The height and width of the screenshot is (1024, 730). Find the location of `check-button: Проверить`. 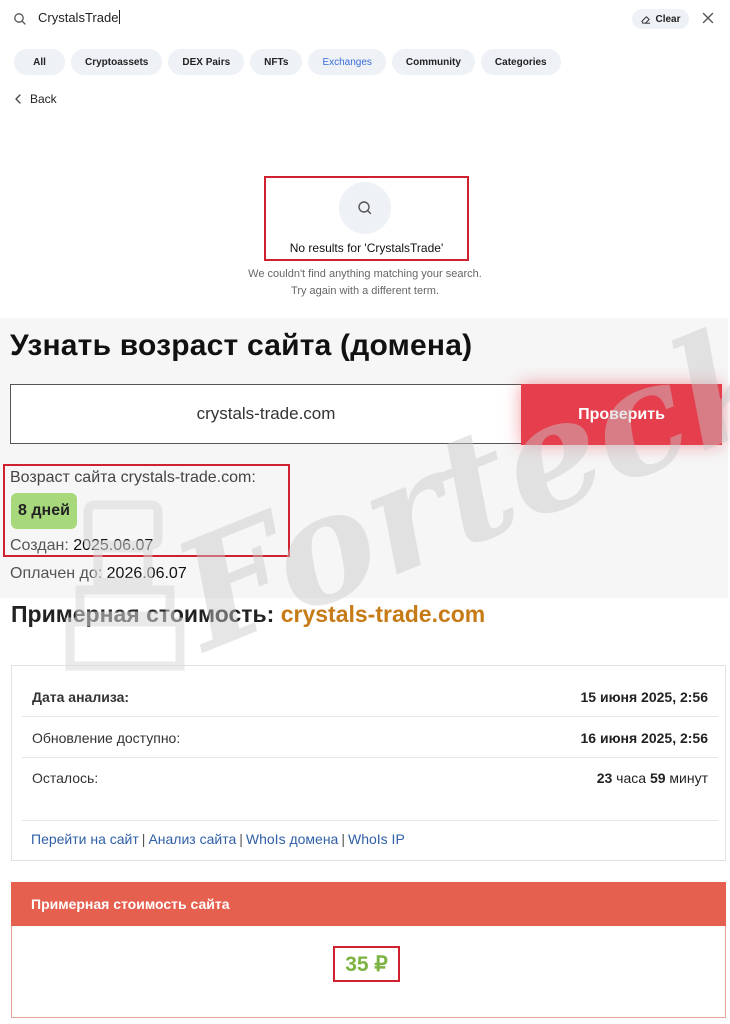

check-button: Проверить is located at coordinates (621, 414).